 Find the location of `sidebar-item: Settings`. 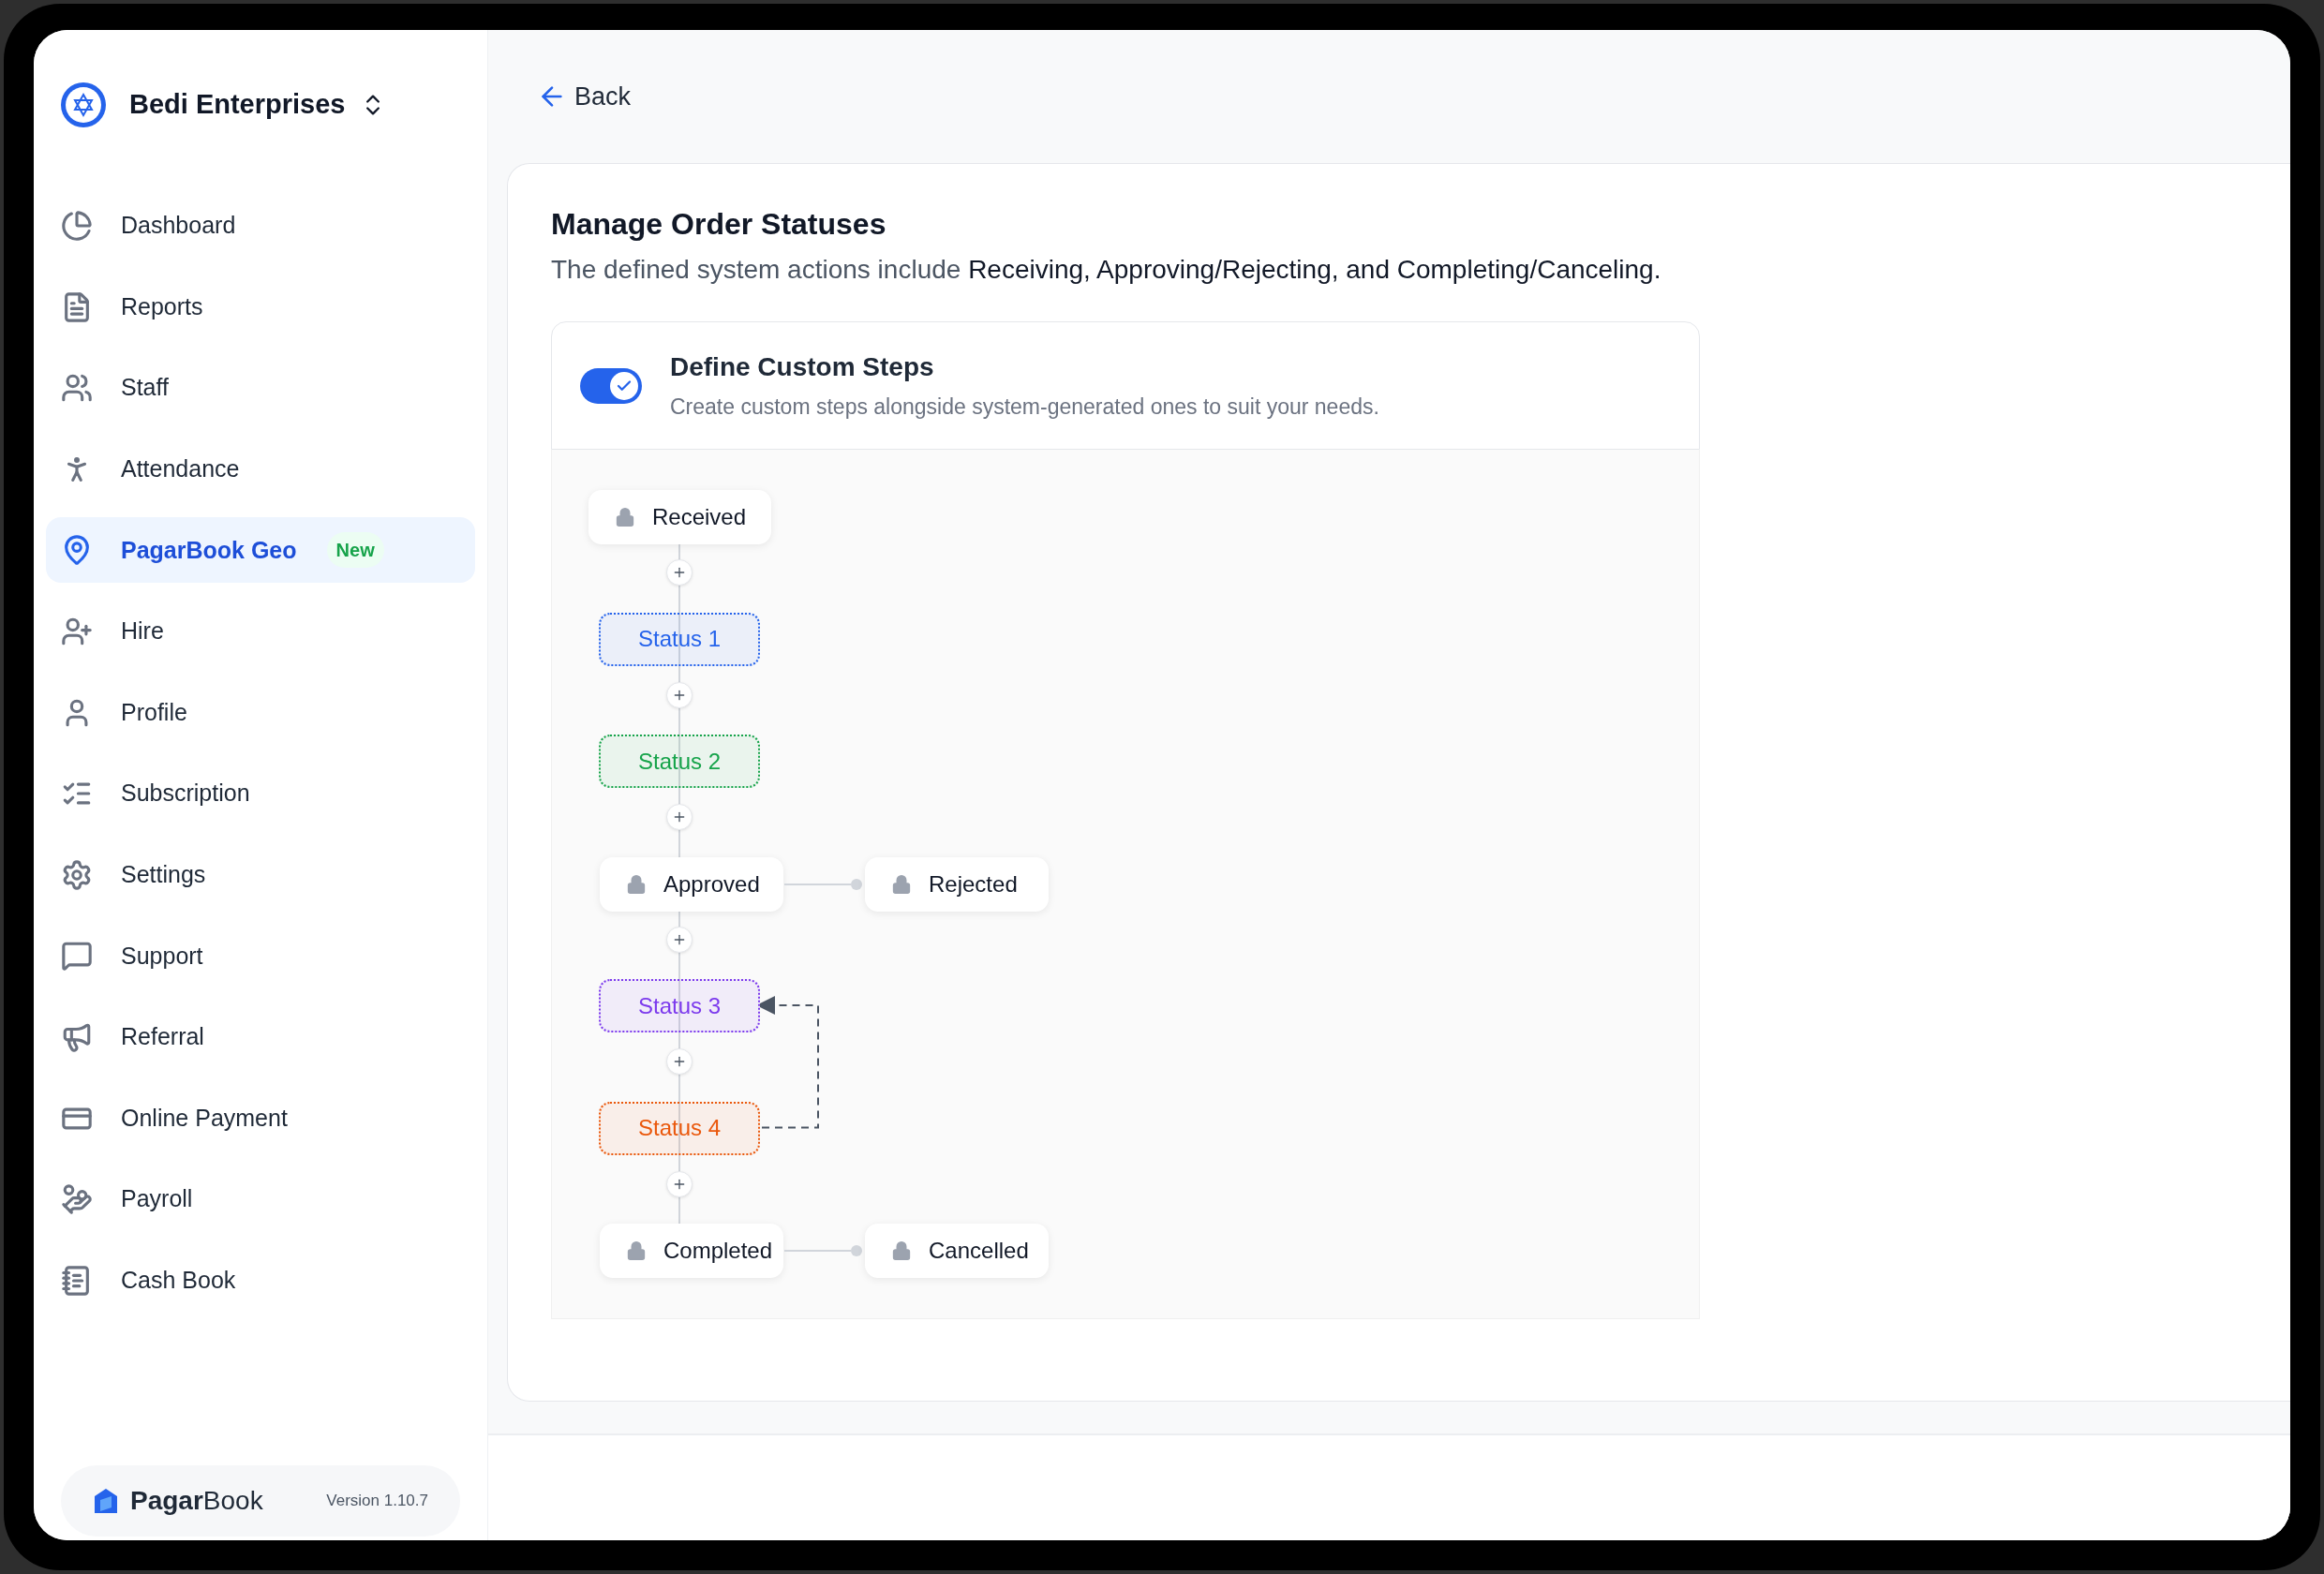

sidebar-item: Settings is located at coordinates (260, 874).